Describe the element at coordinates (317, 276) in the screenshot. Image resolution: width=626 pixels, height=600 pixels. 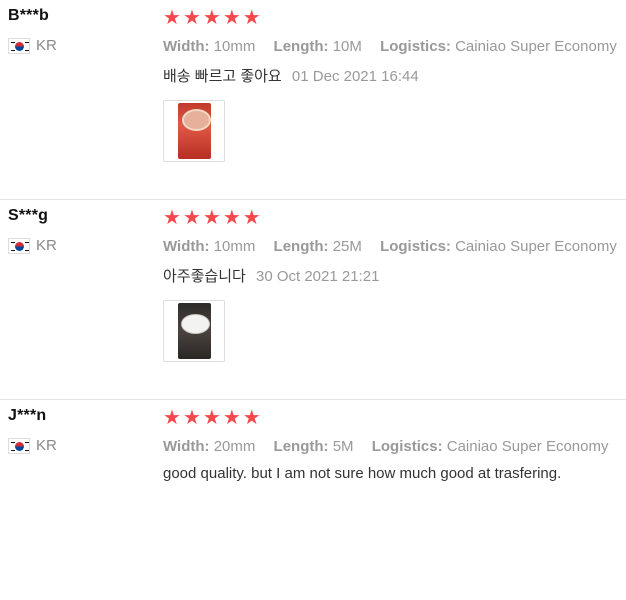
I see `review-date: 30 Oct 2021 21:21` at that location.